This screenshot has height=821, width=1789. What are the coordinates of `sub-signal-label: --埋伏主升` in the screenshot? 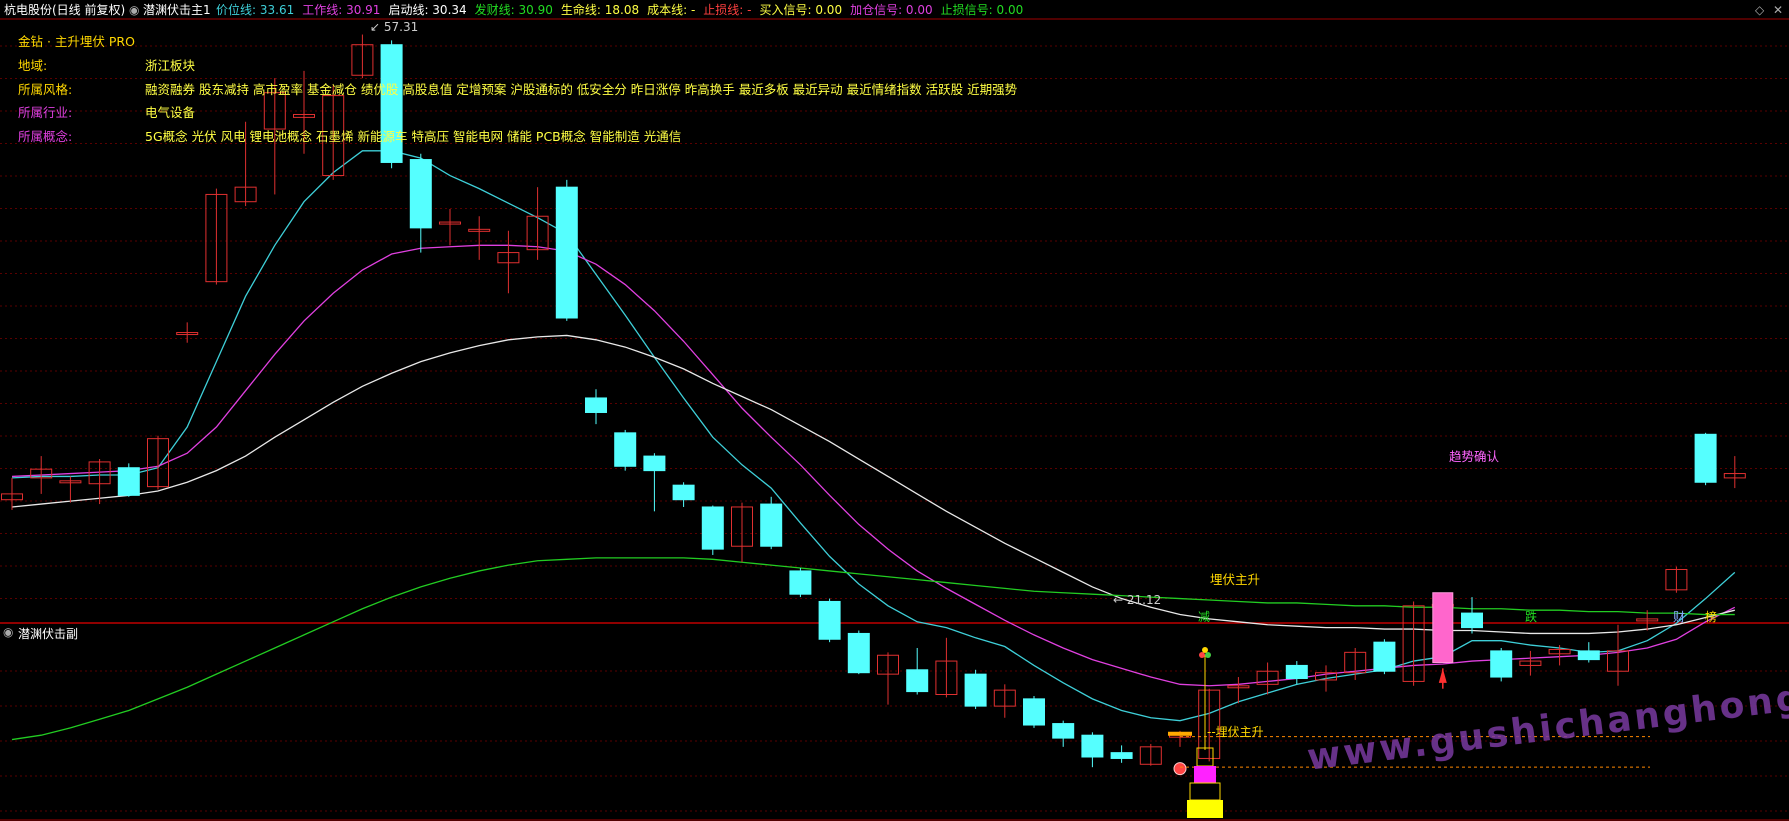 It's located at (1235, 732).